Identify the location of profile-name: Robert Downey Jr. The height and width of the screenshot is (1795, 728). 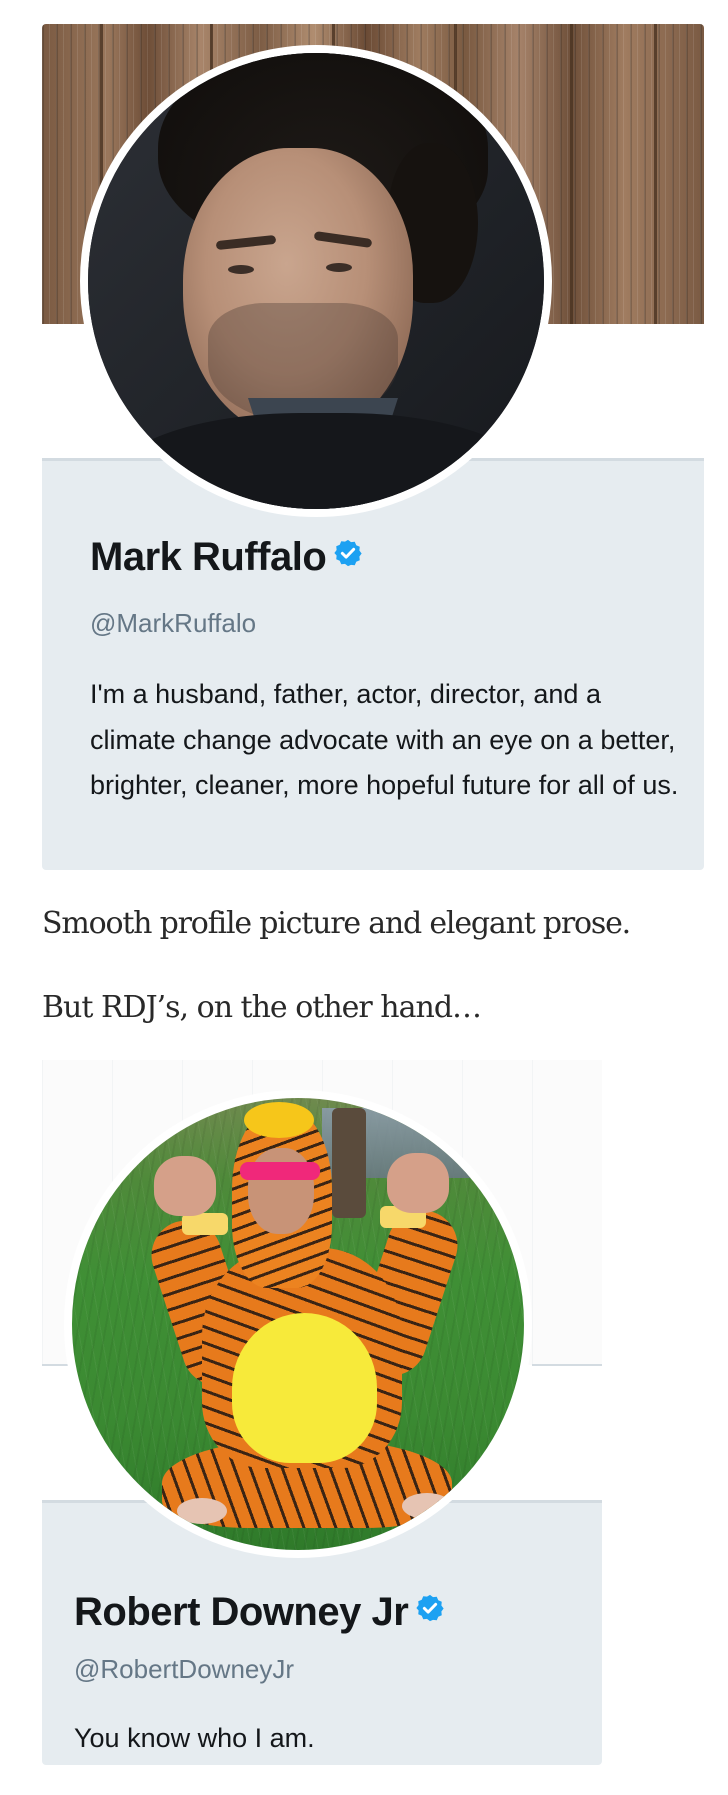
(259, 1612).